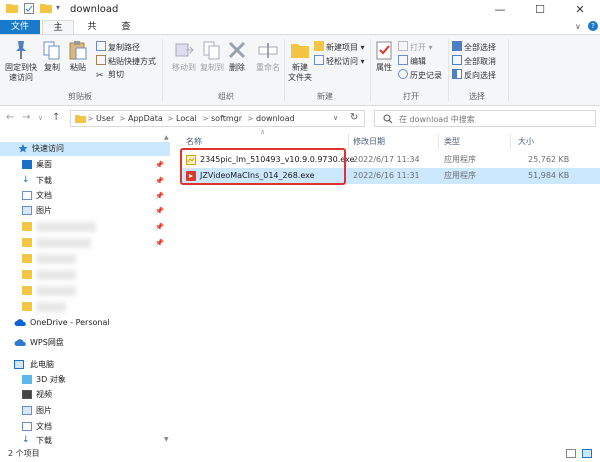  I want to click on tab-view: 查看, so click(126, 33).